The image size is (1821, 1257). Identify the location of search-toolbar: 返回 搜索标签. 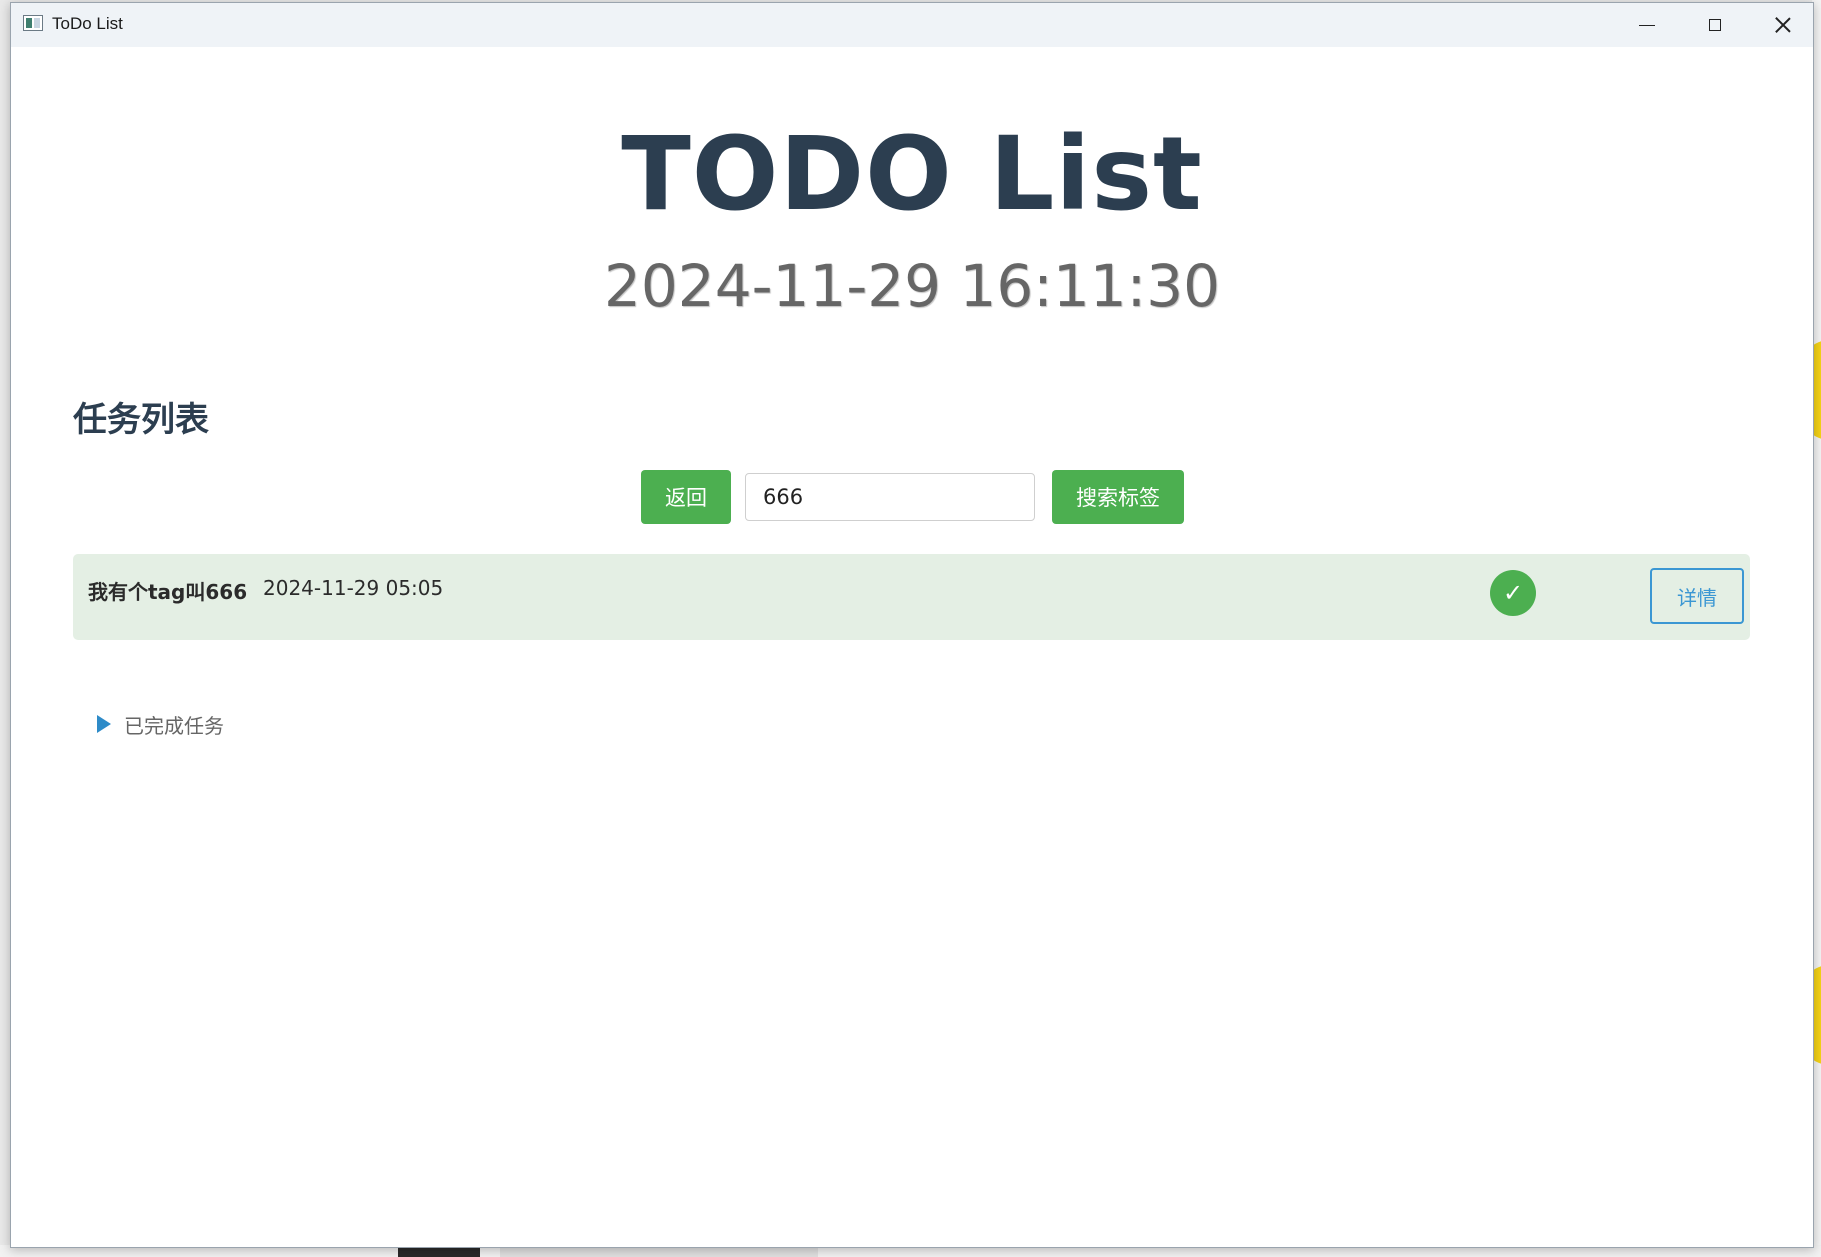
(912, 497).